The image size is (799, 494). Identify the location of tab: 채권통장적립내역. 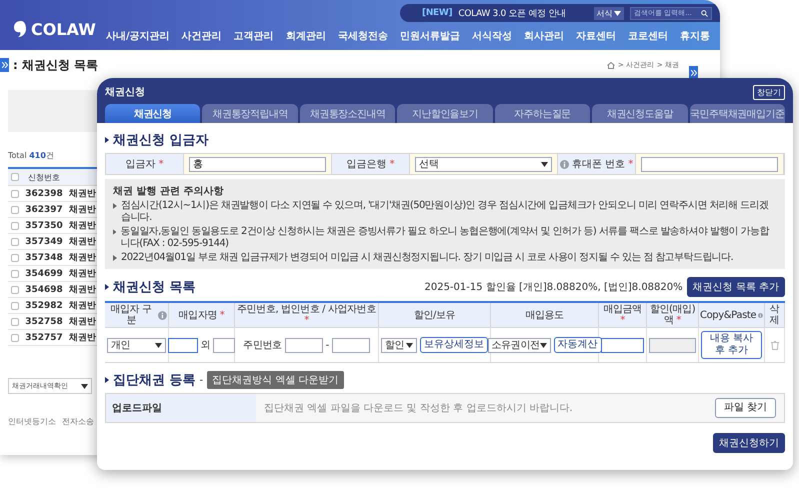
(250, 113).